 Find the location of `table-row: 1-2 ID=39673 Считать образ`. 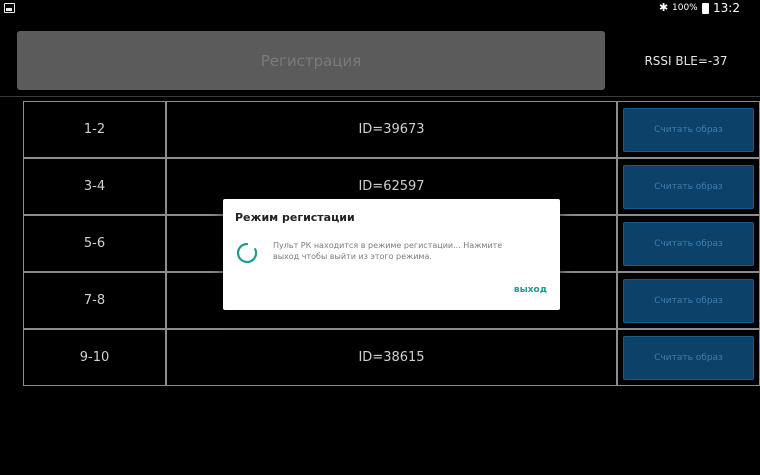

table-row: 1-2 ID=39673 Считать образ is located at coordinates (391, 129).